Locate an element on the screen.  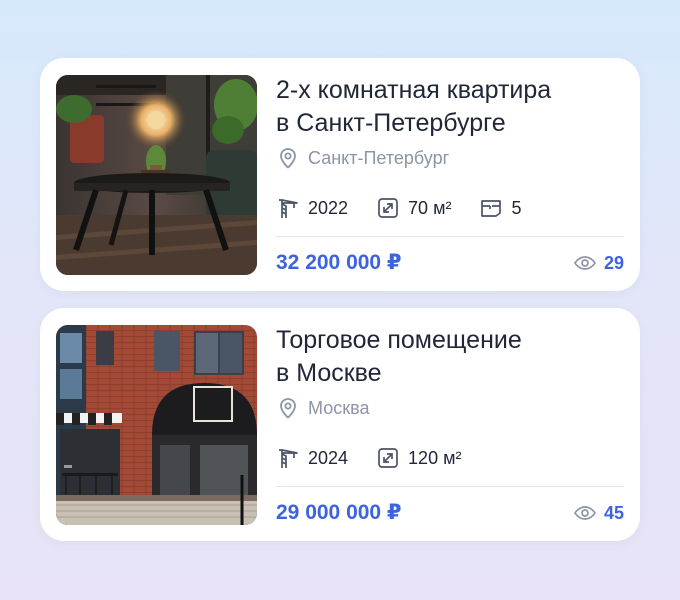
listing-specs: 2022 70 м² 5 is located at coordinates (412, 208).